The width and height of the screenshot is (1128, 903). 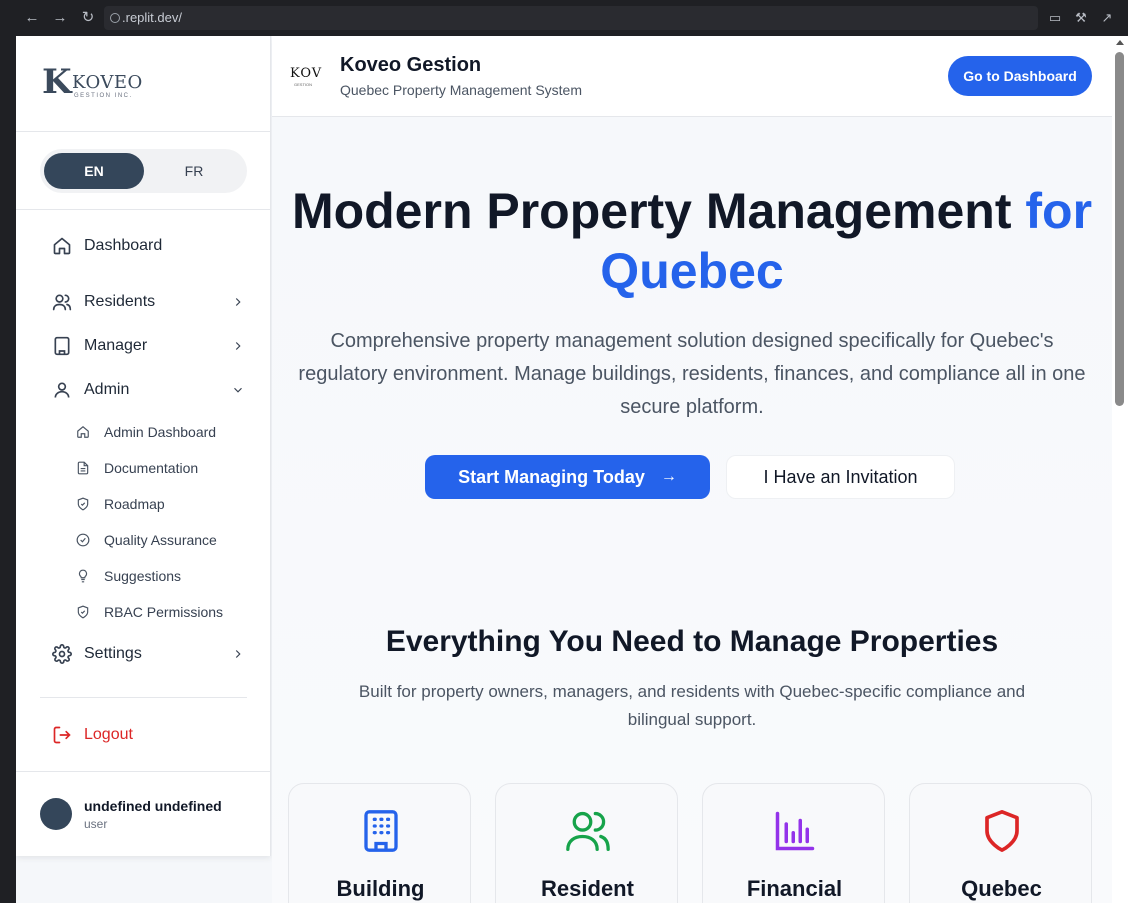 I want to click on user-role: user, so click(x=96, y=824).